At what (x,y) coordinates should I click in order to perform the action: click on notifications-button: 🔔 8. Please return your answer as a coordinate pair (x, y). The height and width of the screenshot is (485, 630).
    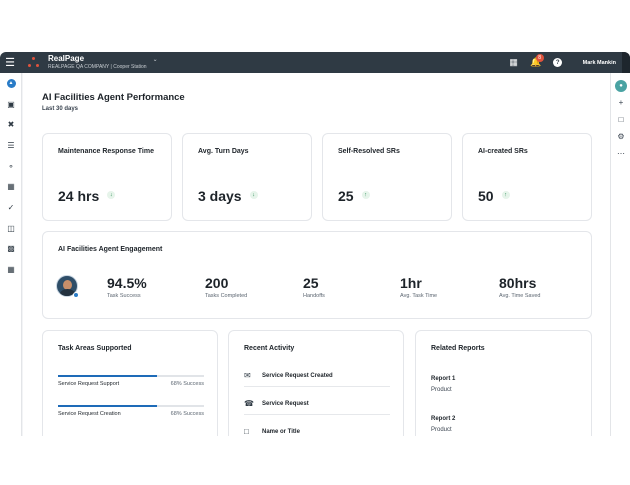
    Looking at the image, I should click on (536, 62).